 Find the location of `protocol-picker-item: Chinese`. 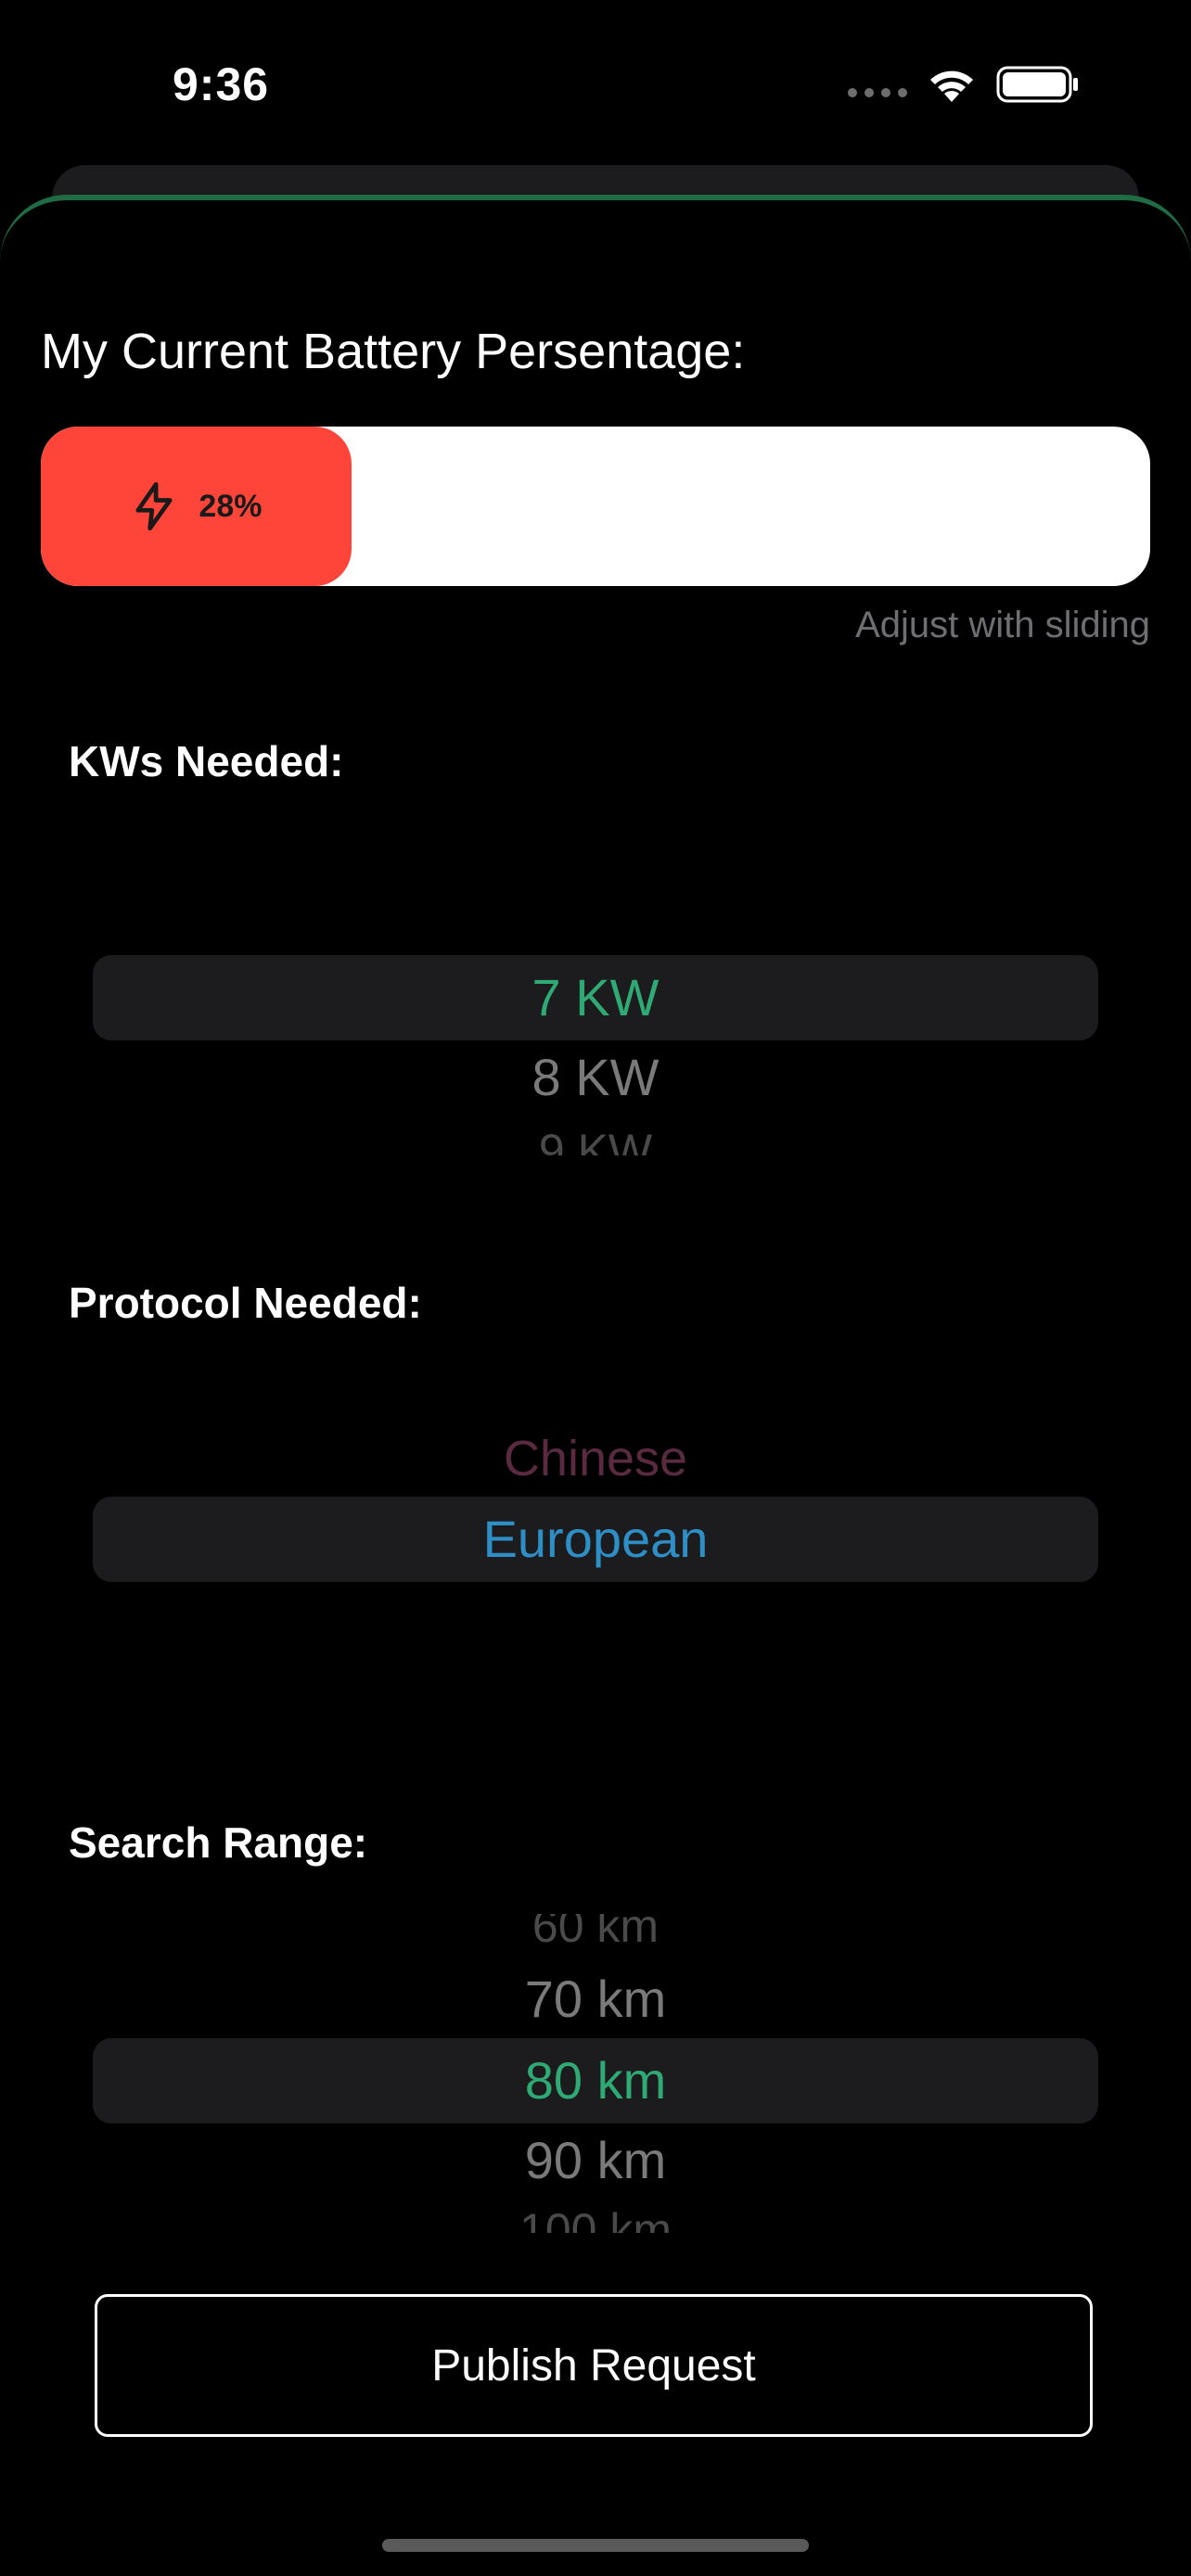

protocol-picker-item: Chinese is located at coordinates (595, 1458).